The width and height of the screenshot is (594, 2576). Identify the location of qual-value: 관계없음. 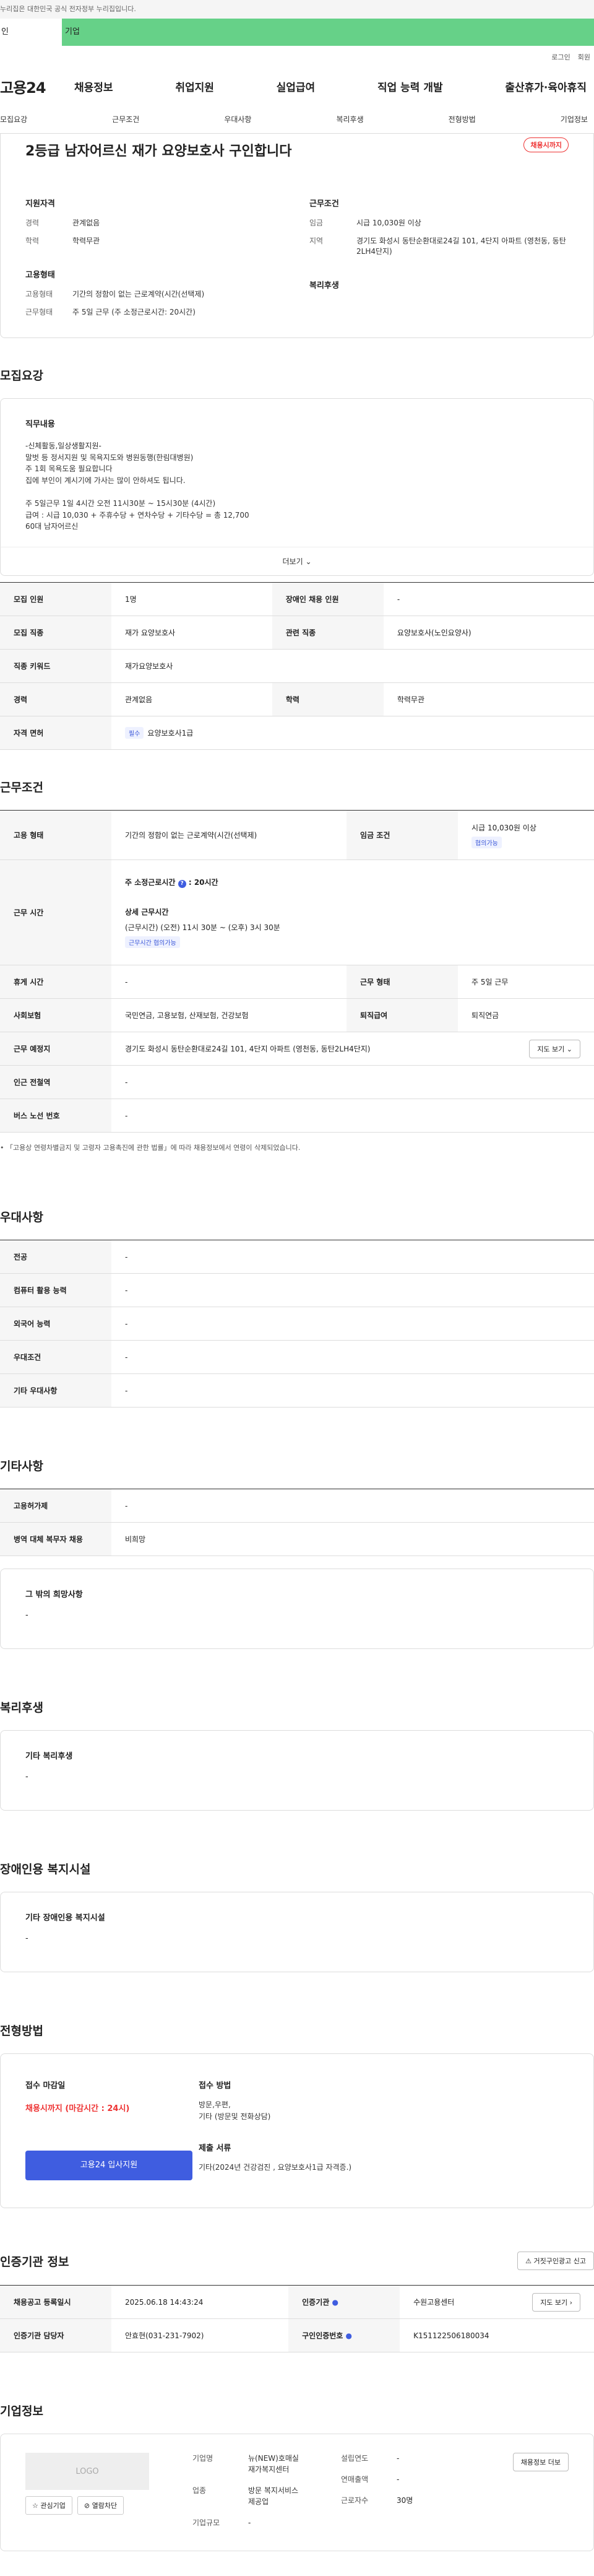
(86, 223).